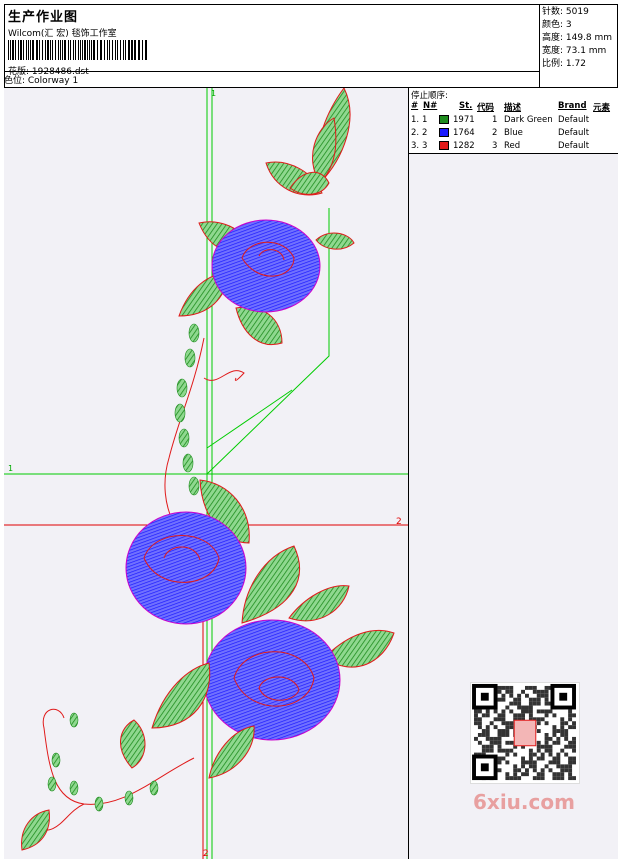 The height and width of the screenshot is (861, 620). I want to click on stat-width: 宽度: 73.1 mm, so click(574, 51).